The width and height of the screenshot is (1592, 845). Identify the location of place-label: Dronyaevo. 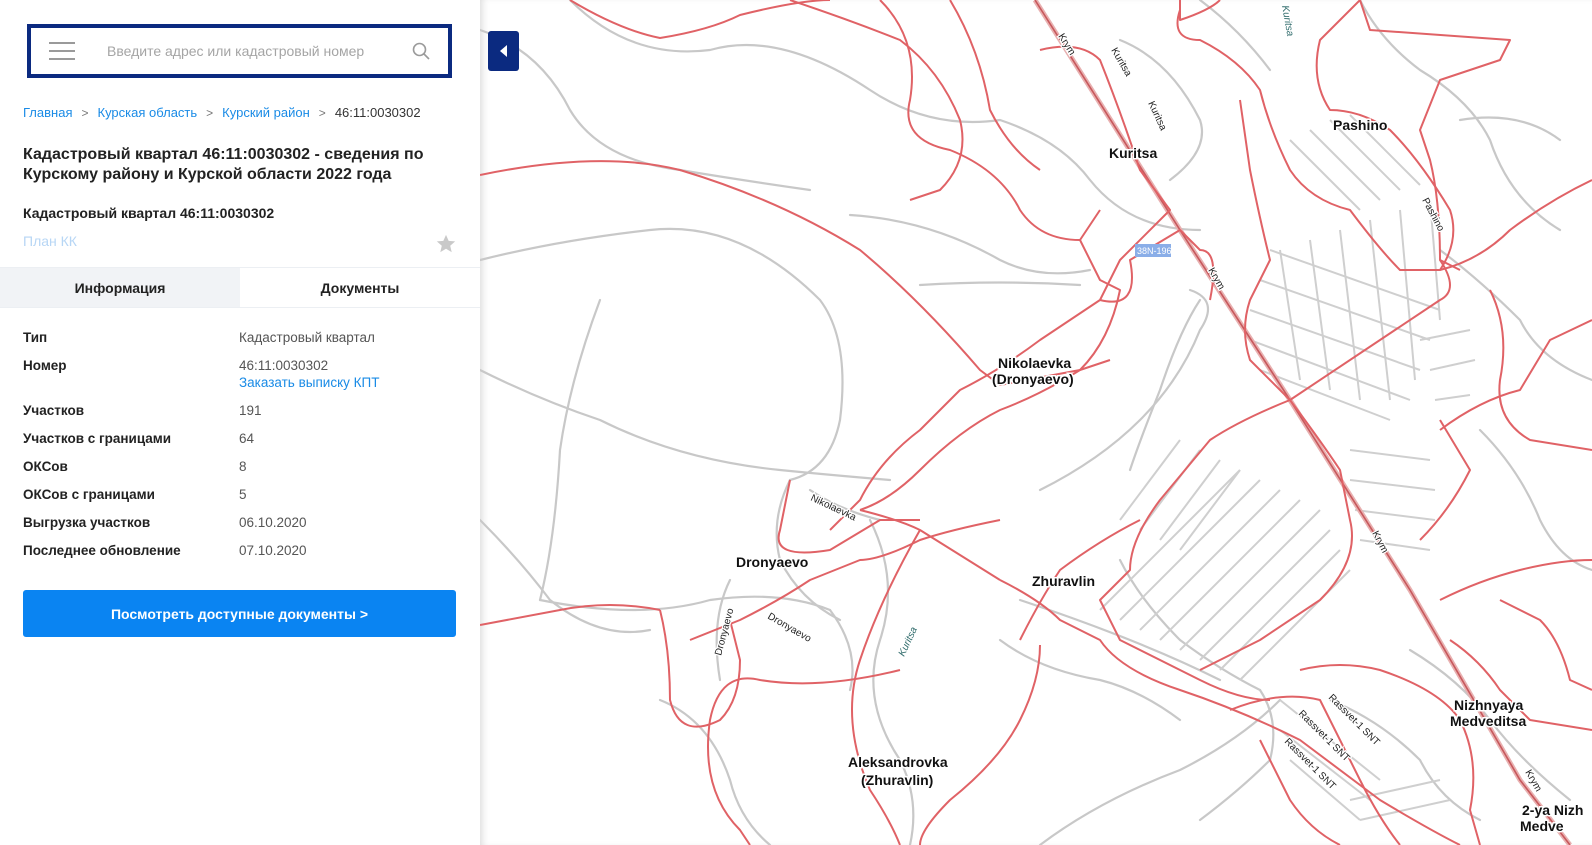
(772, 562).